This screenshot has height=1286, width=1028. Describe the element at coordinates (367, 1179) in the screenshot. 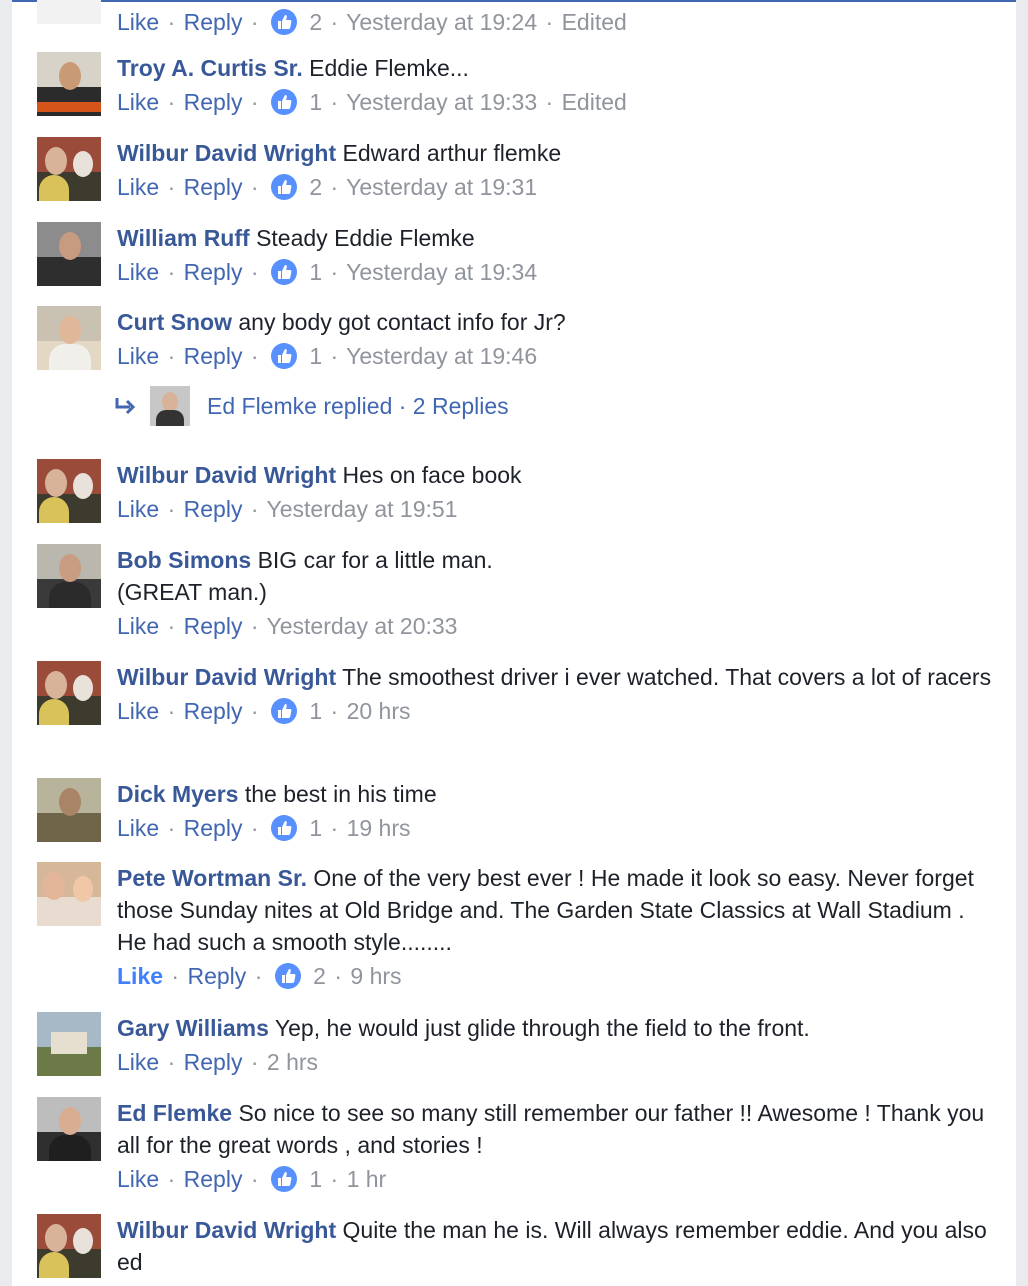

I see `timestamp: 1 hr` at that location.